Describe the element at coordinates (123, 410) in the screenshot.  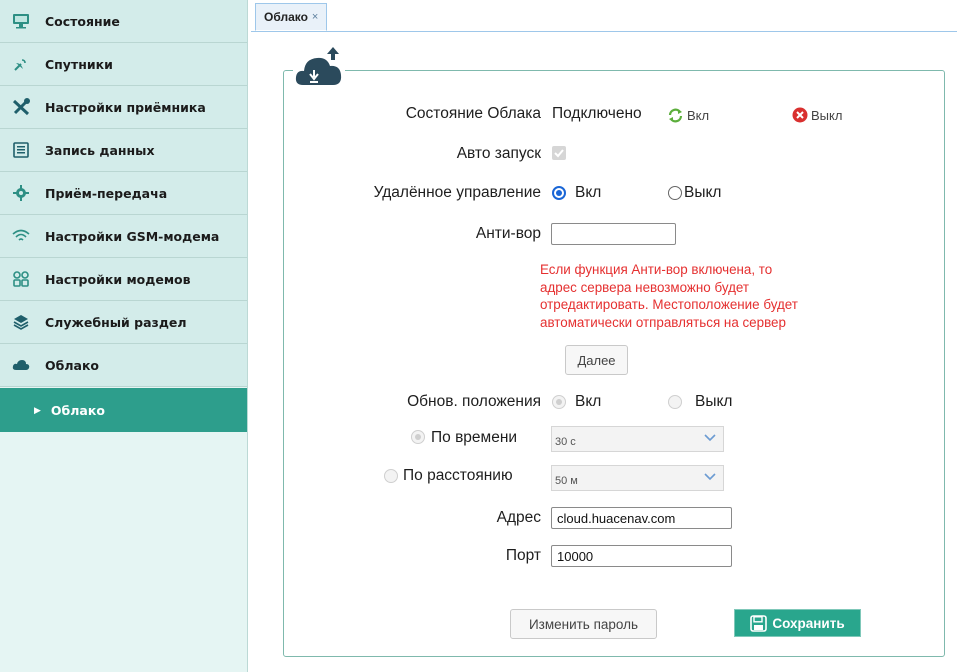
I see `sidebar-subitem-cloud: ▶ Облако` at that location.